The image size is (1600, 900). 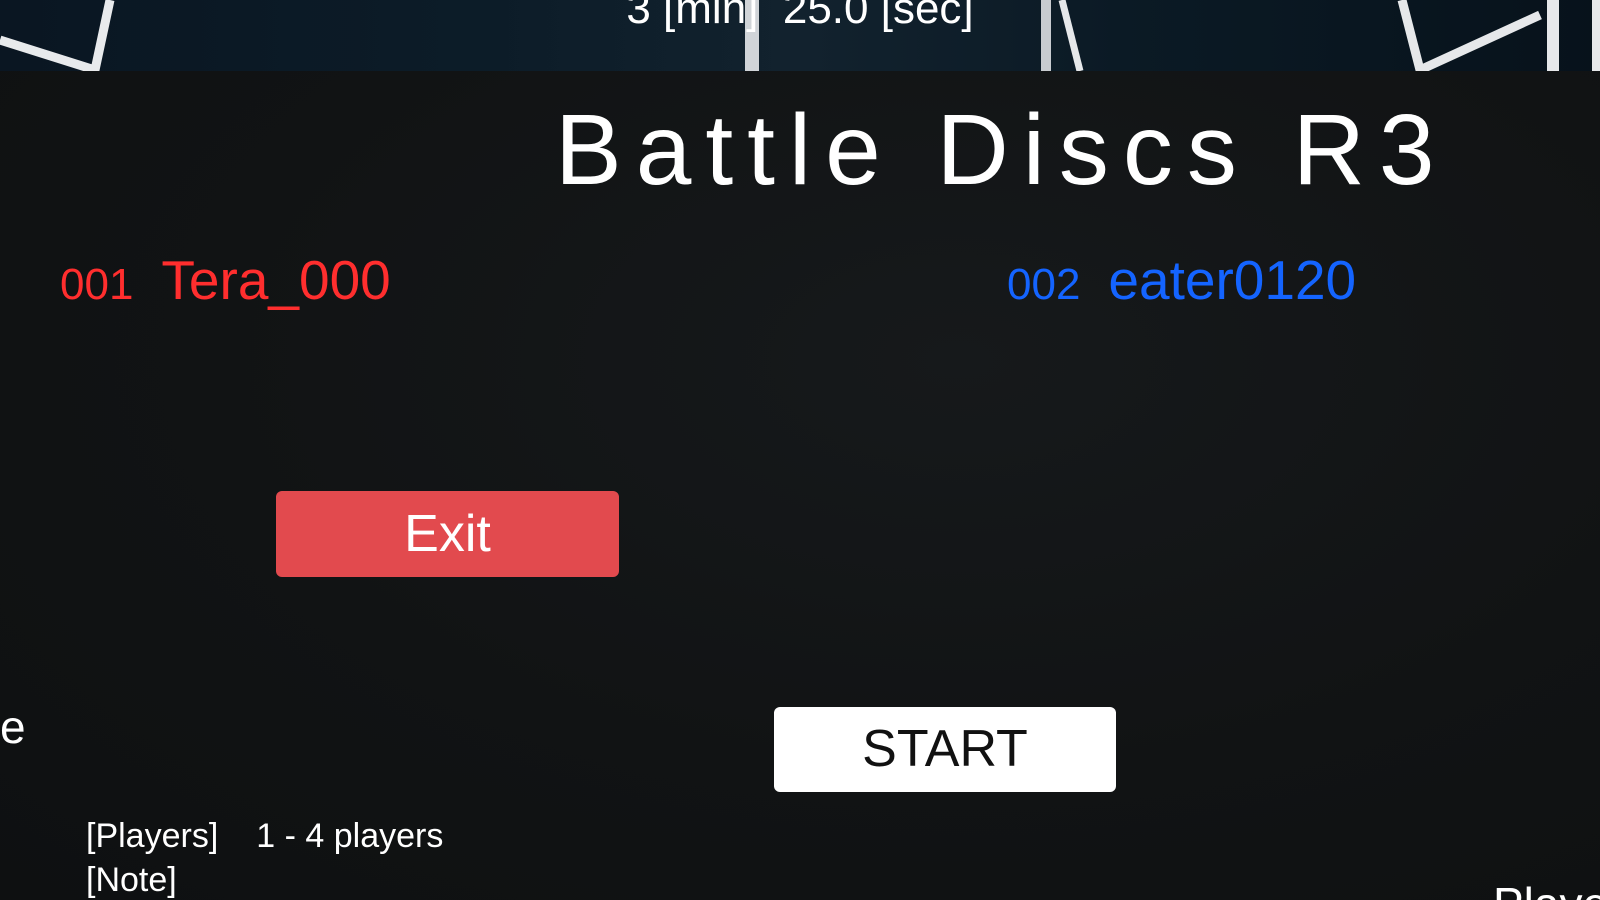 I want to click on timer-minutes: 3 [min], so click(x=692, y=16).